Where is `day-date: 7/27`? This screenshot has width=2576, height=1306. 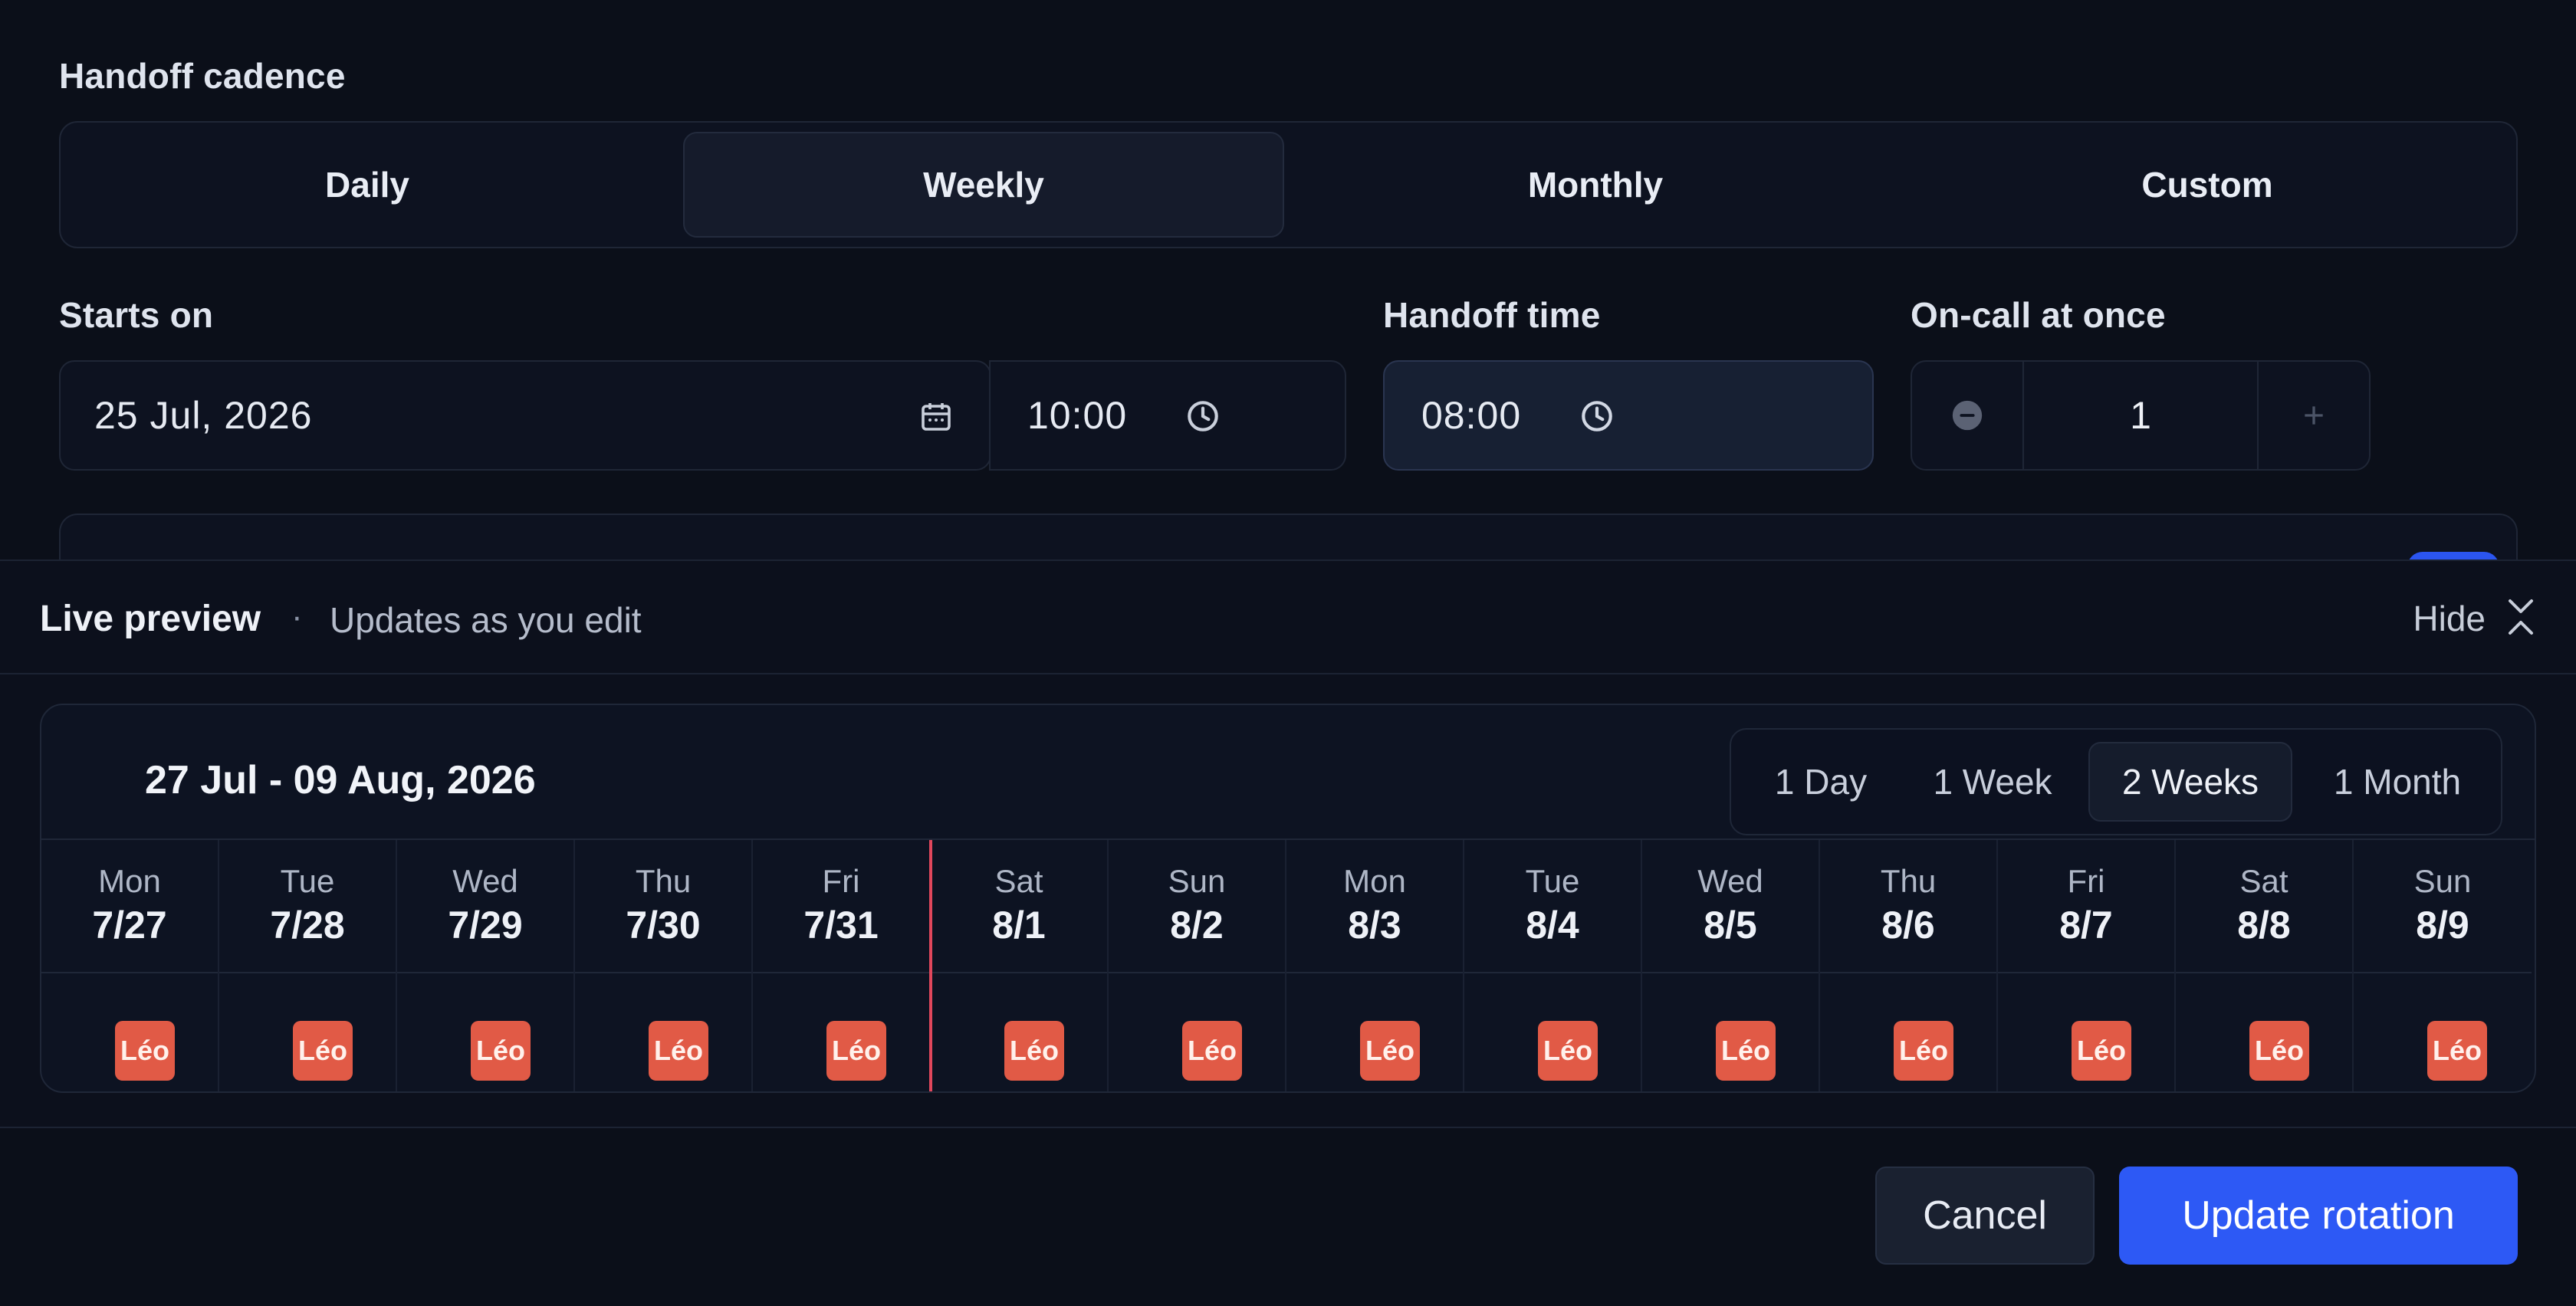 day-date: 7/27 is located at coordinates (129, 926).